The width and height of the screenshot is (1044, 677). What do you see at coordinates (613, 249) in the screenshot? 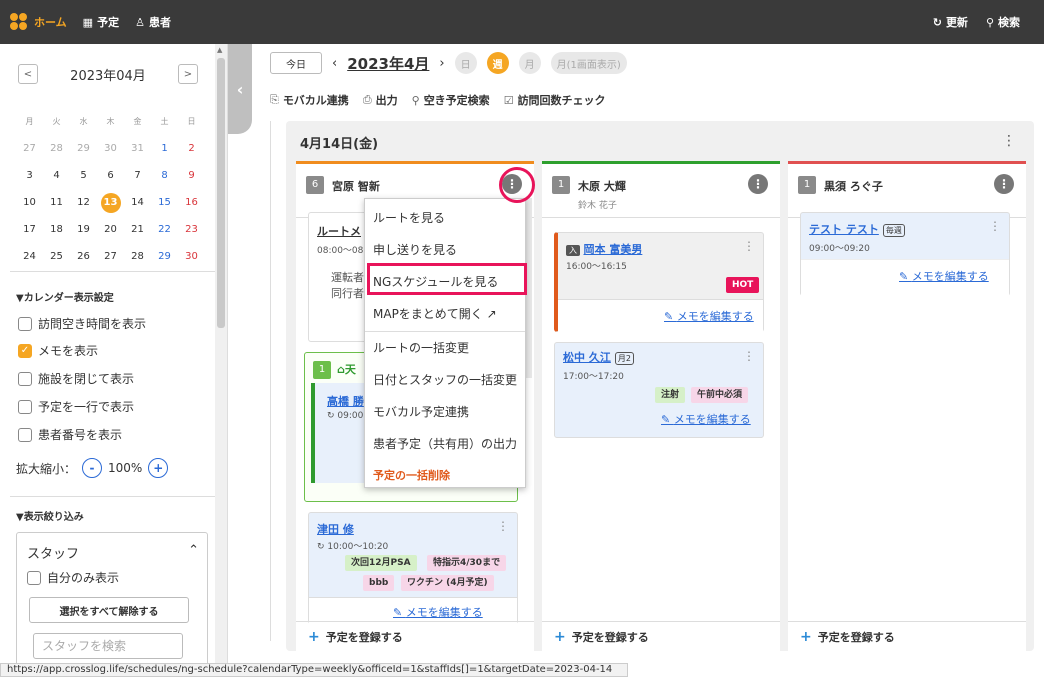
I see `patient-name: 岡本 富美男` at bounding box center [613, 249].